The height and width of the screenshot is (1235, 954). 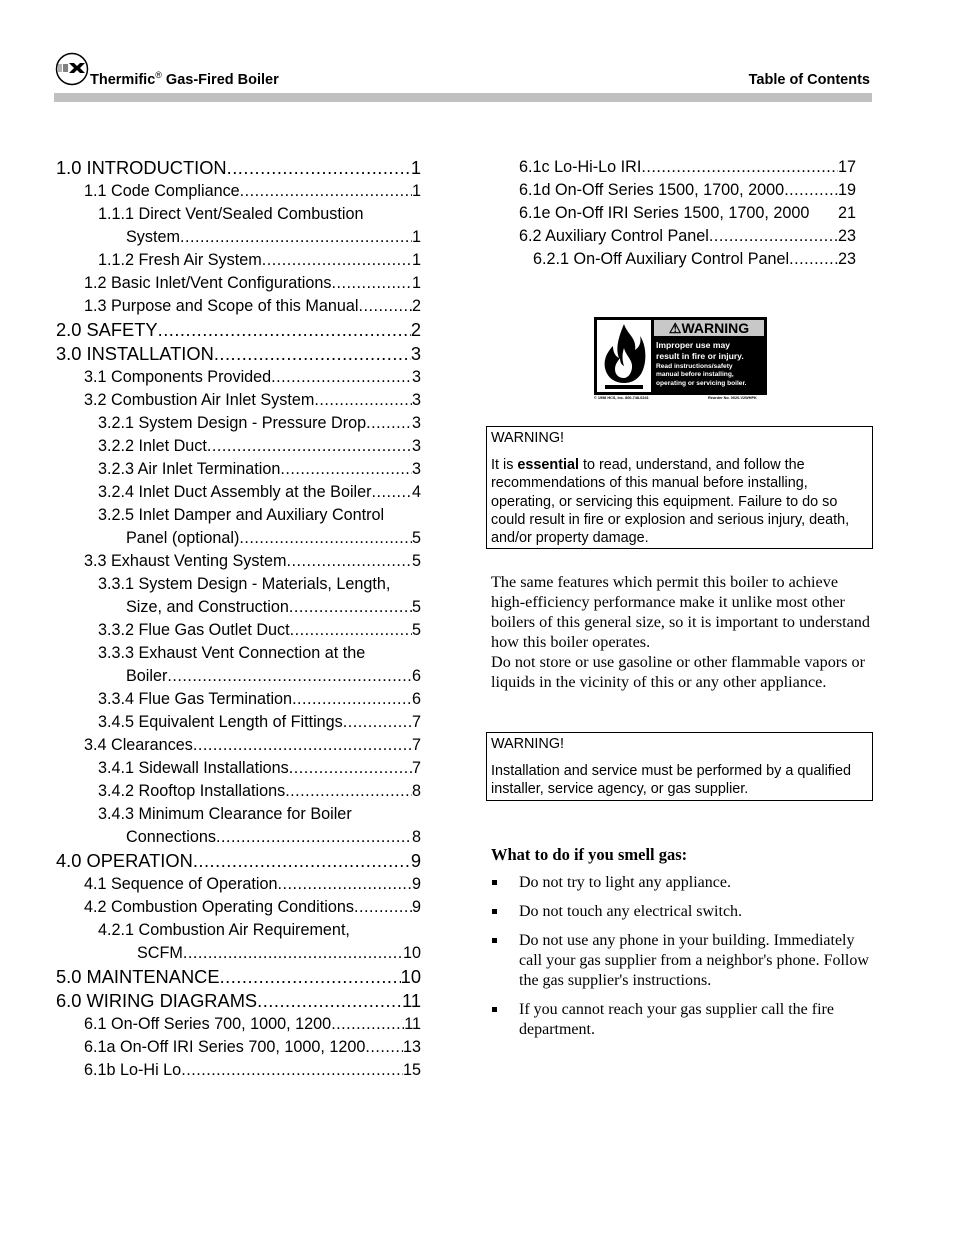 I want to click on toc-entry-title: Size, and Construction, so click(x=207, y=607).